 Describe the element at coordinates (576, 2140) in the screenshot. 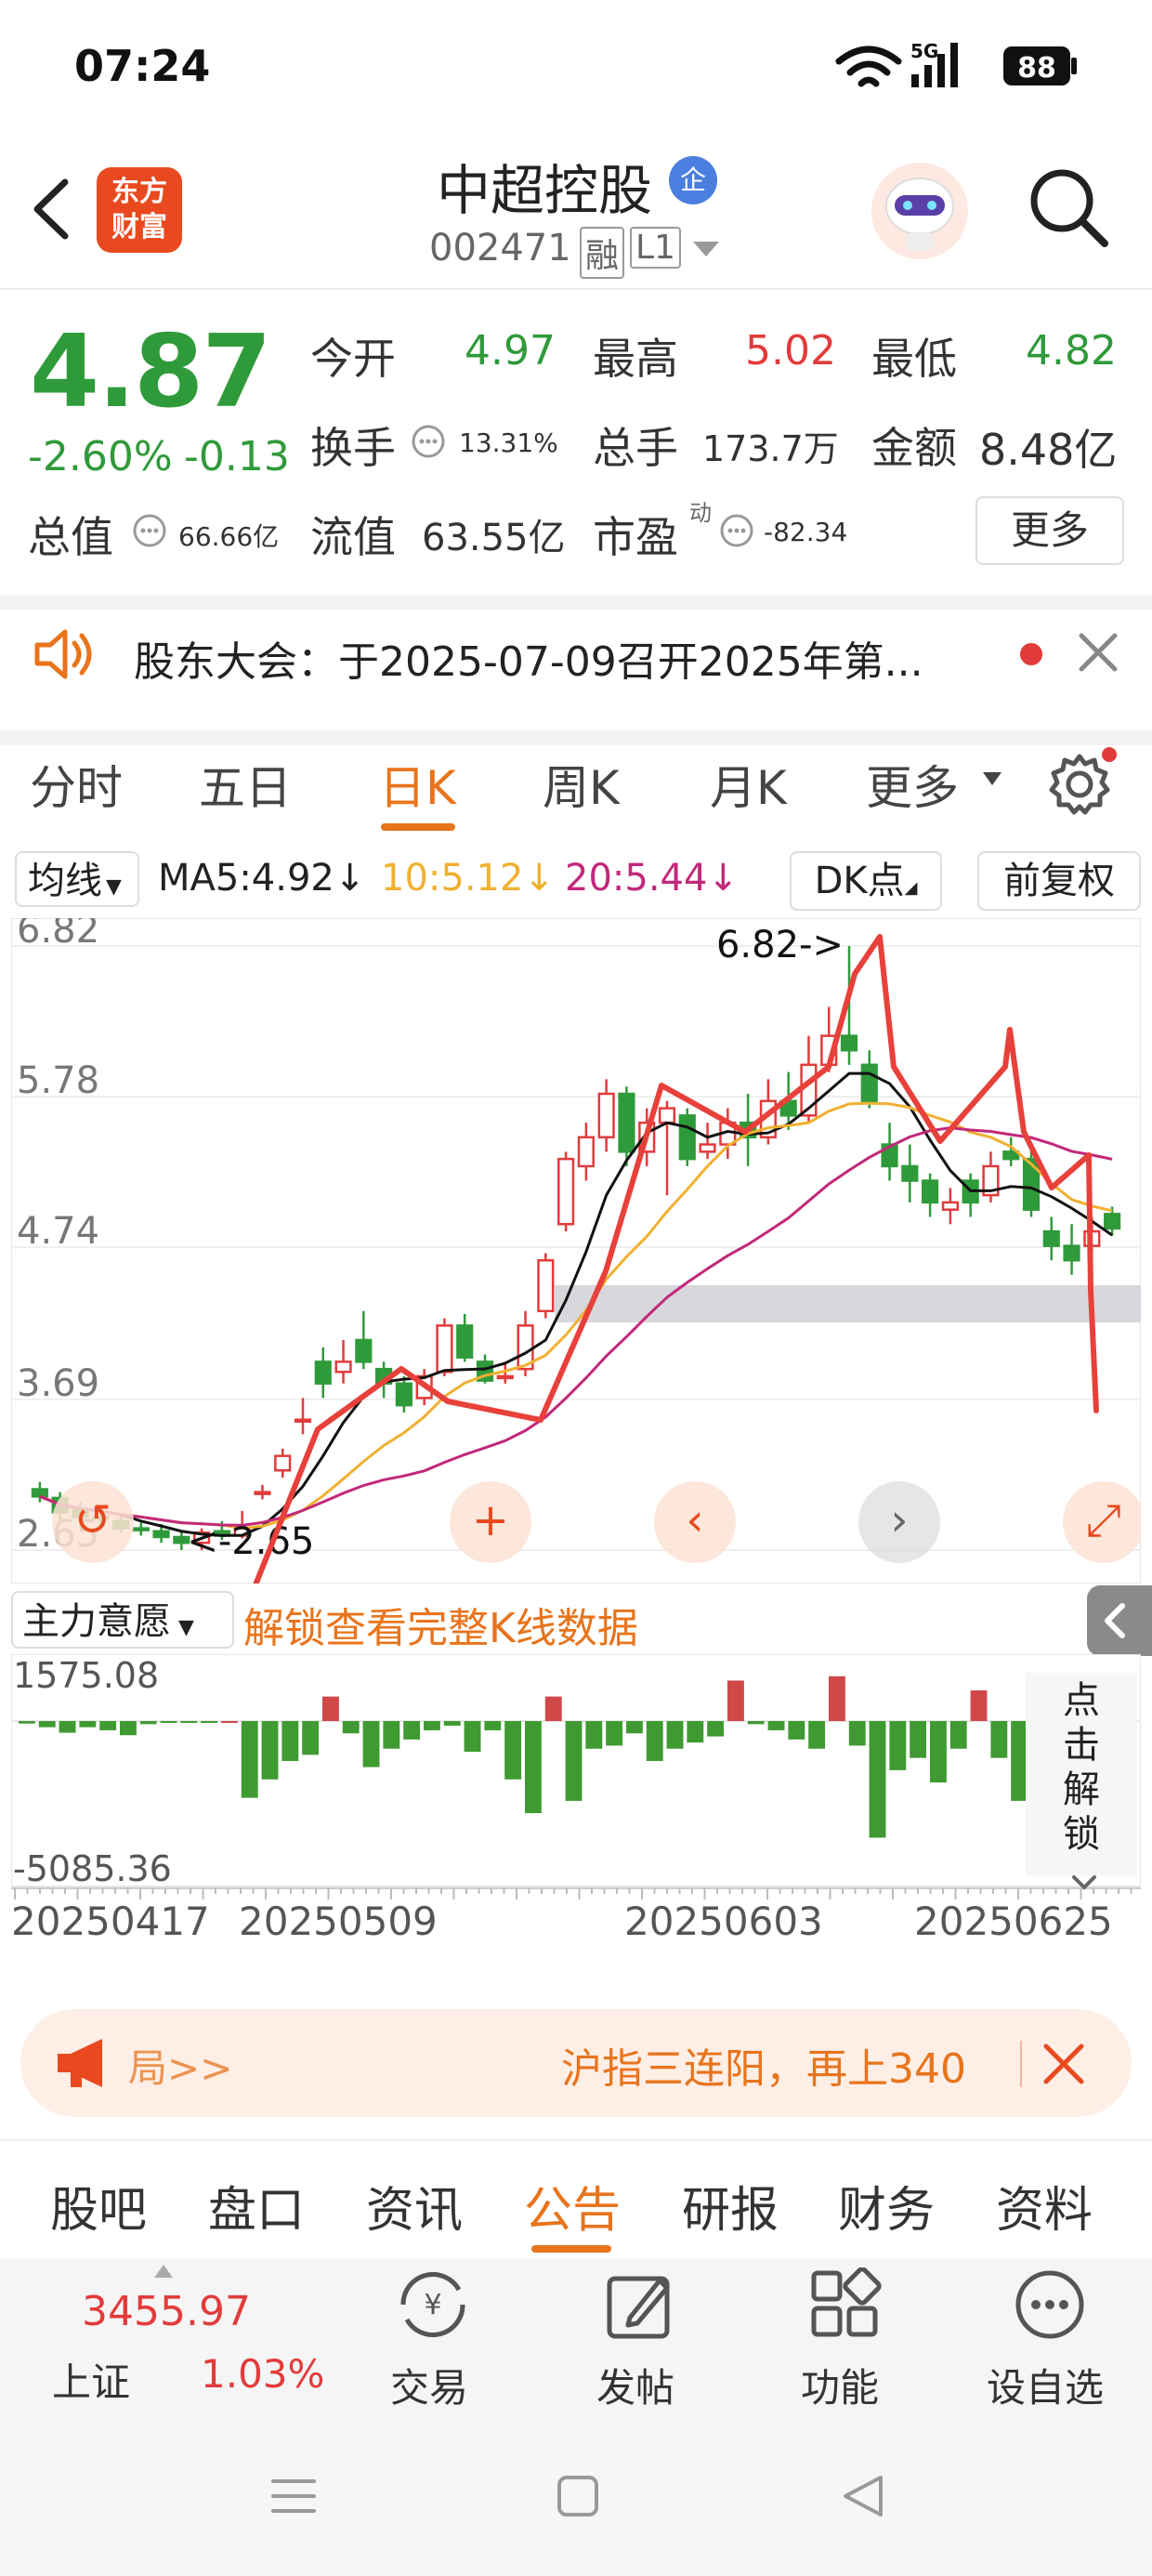

I see `divider` at that location.